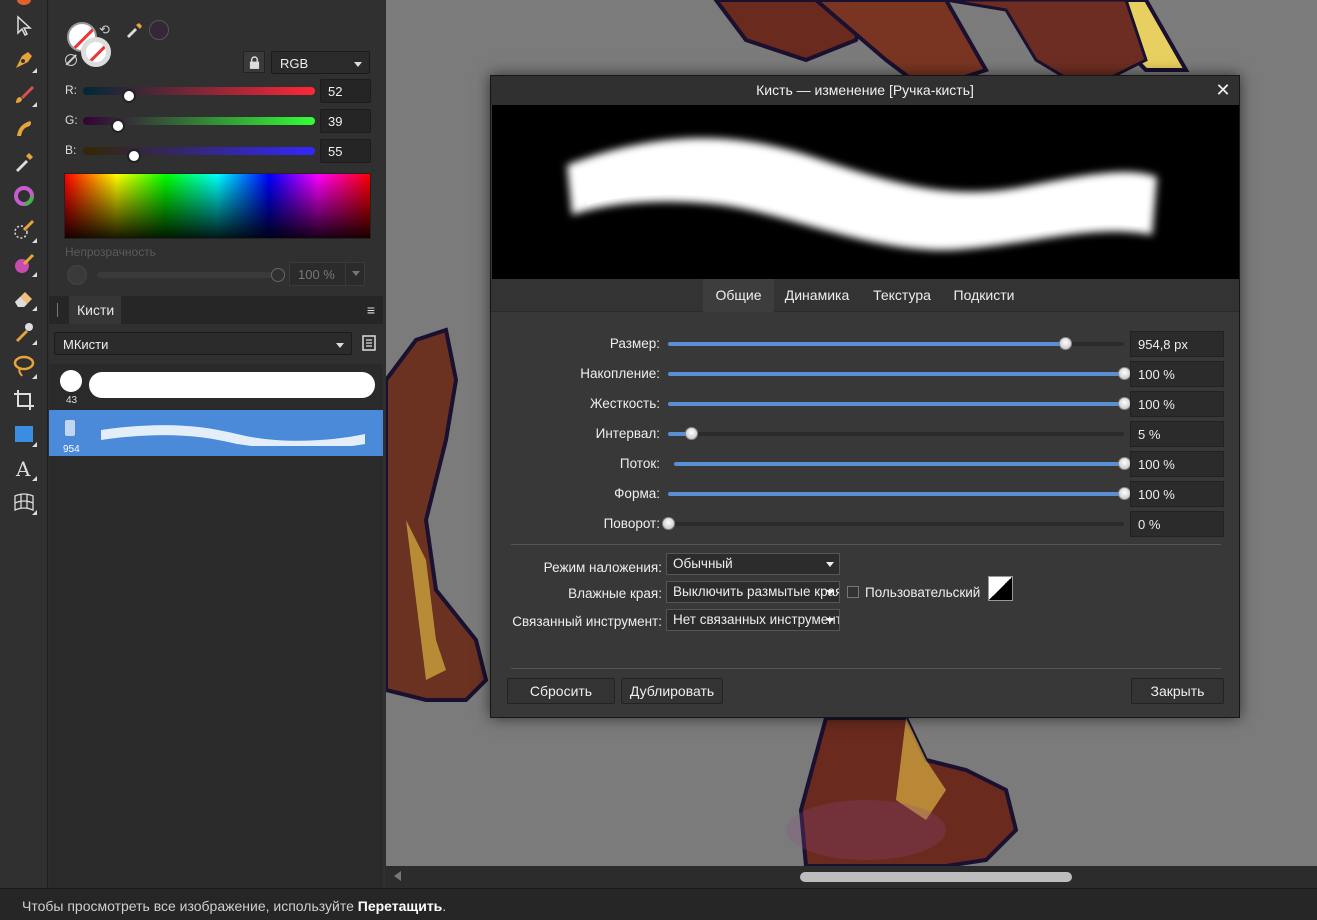  Describe the element at coordinates (400, 906) in the screenshot. I see `status-bold-action: Перетащить` at that location.